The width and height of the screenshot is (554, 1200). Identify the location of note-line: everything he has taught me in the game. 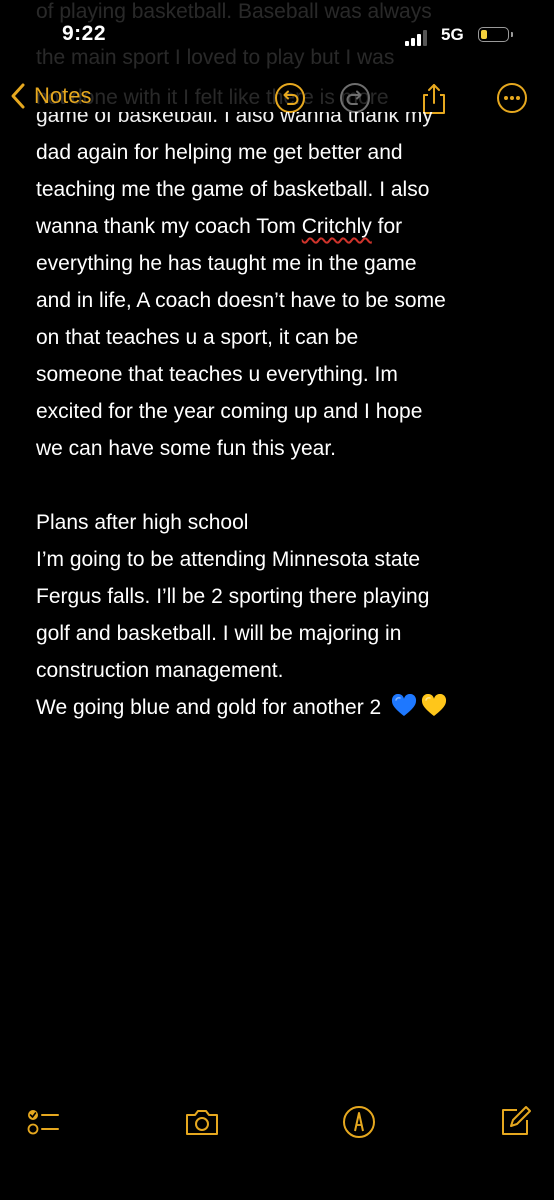
(226, 263).